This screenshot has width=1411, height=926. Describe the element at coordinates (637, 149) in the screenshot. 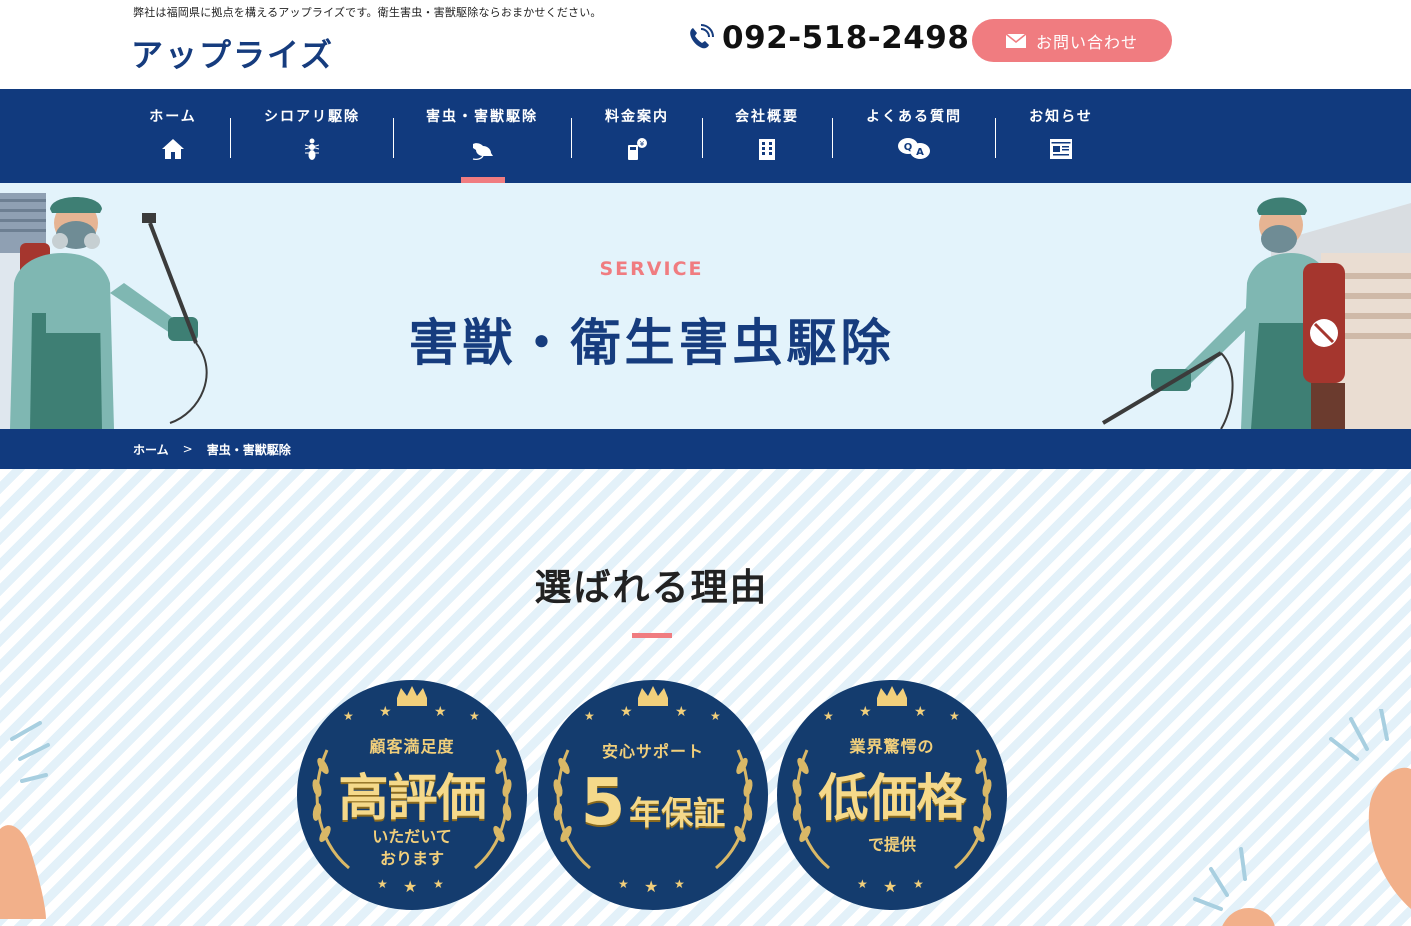

I see `price-icon: ¥` at that location.